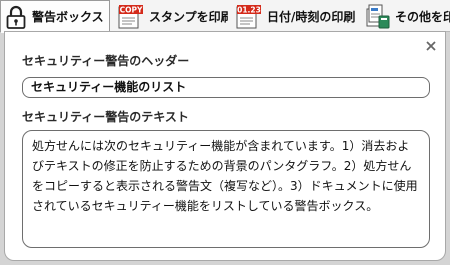  What do you see at coordinates (16, 17) in the screenshot?
I see `lock-icon` at bounding box center [16, 17].